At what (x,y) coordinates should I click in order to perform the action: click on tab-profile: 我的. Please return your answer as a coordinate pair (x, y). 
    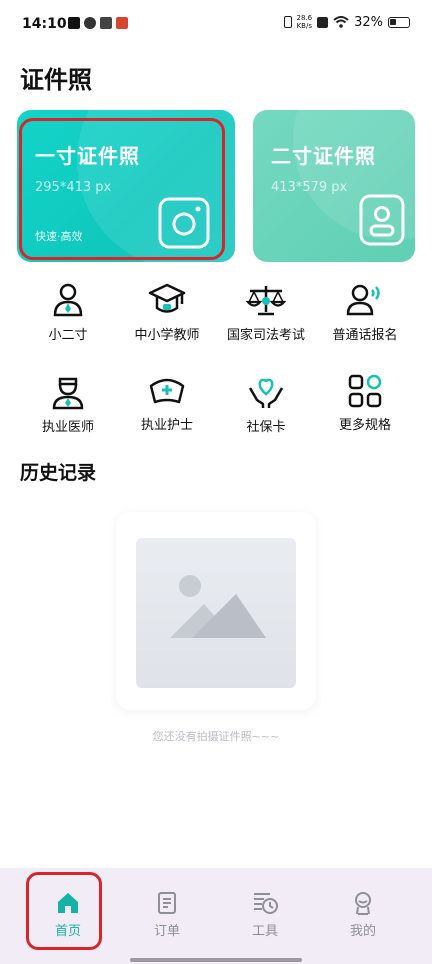
    Looking at the image, I should click on (363, 914).